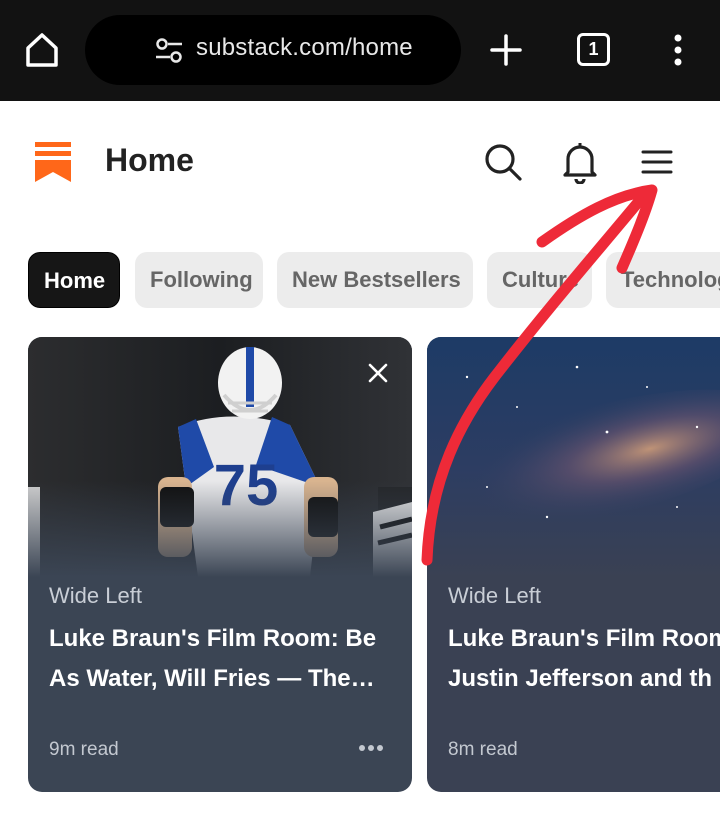  Describe the element at coordinates (169, 50) in the screenshot. I see `tune-icon` at that location.